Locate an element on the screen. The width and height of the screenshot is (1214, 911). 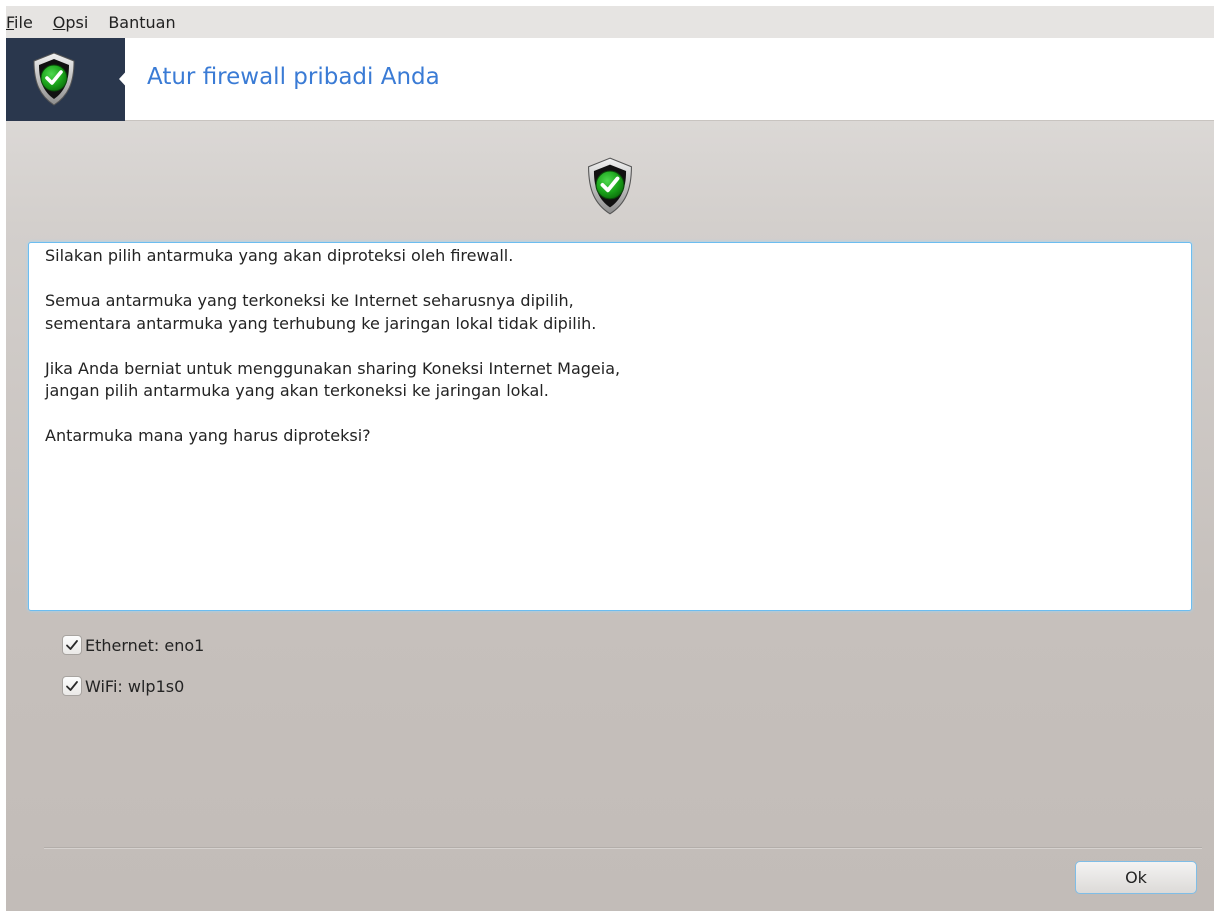
header-logo is located at coordinates (65, 79).